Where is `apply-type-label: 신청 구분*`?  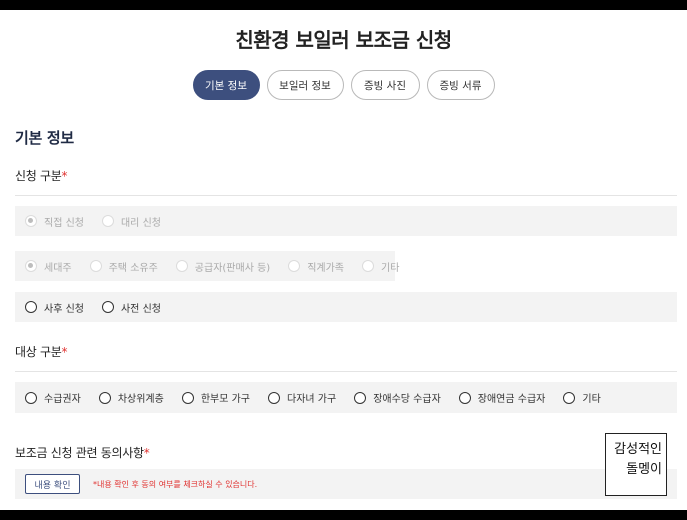 apply-type-label: 신청 구분* is located at coordinates (41, 175).